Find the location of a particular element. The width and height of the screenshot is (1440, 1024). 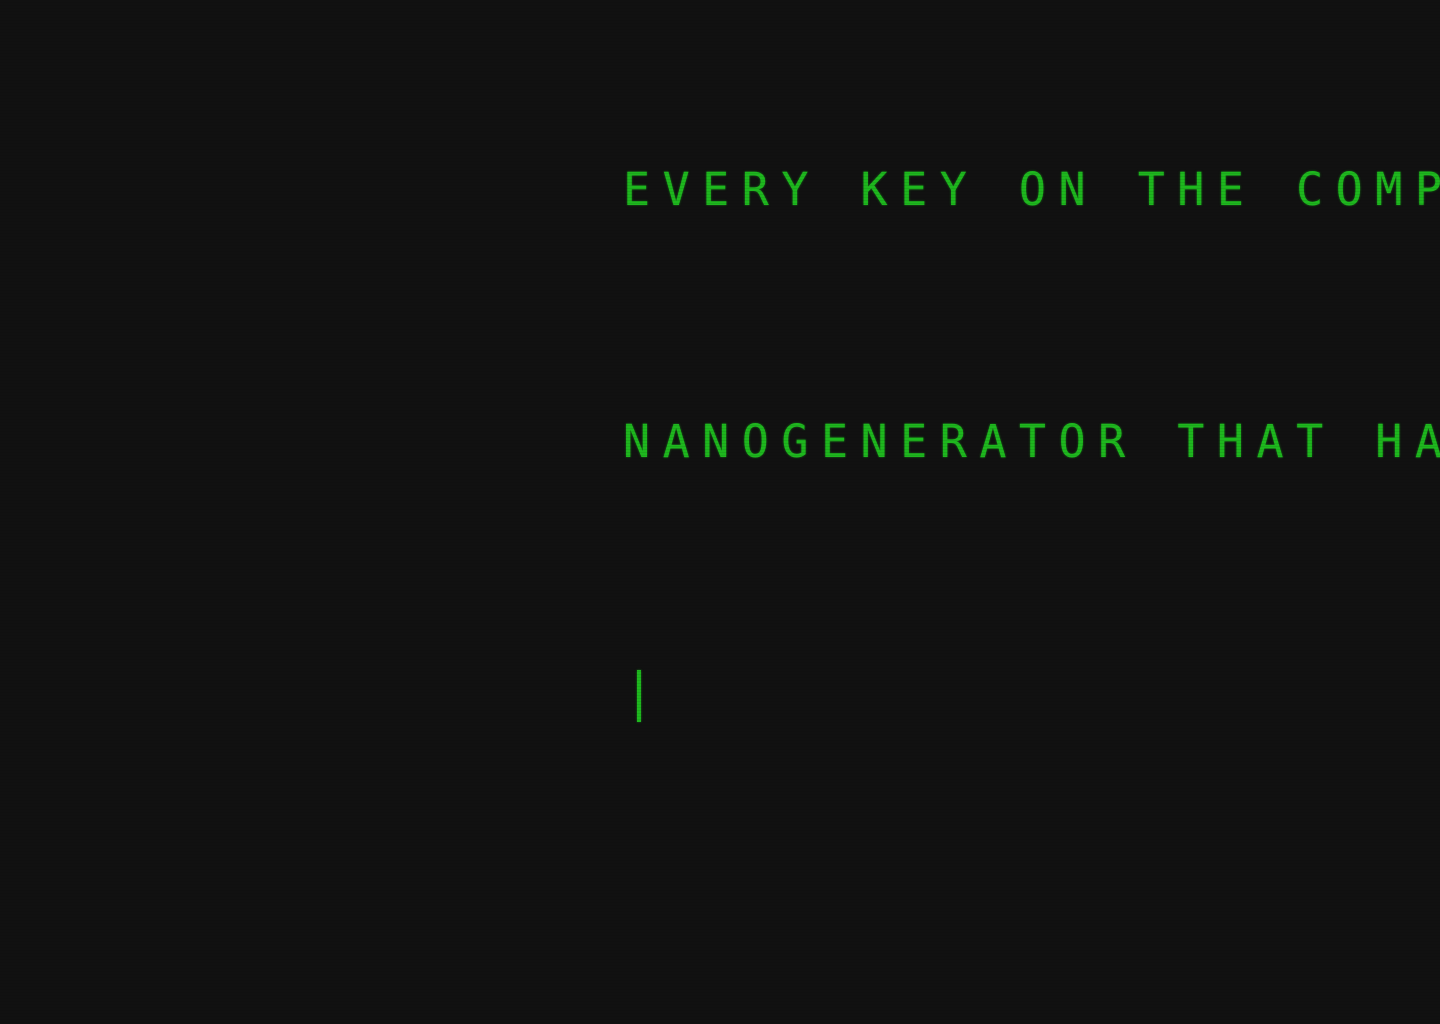

terminal-text-line-1: EVERY KEY ON THE COMP is located at coordinates (1031, 189).